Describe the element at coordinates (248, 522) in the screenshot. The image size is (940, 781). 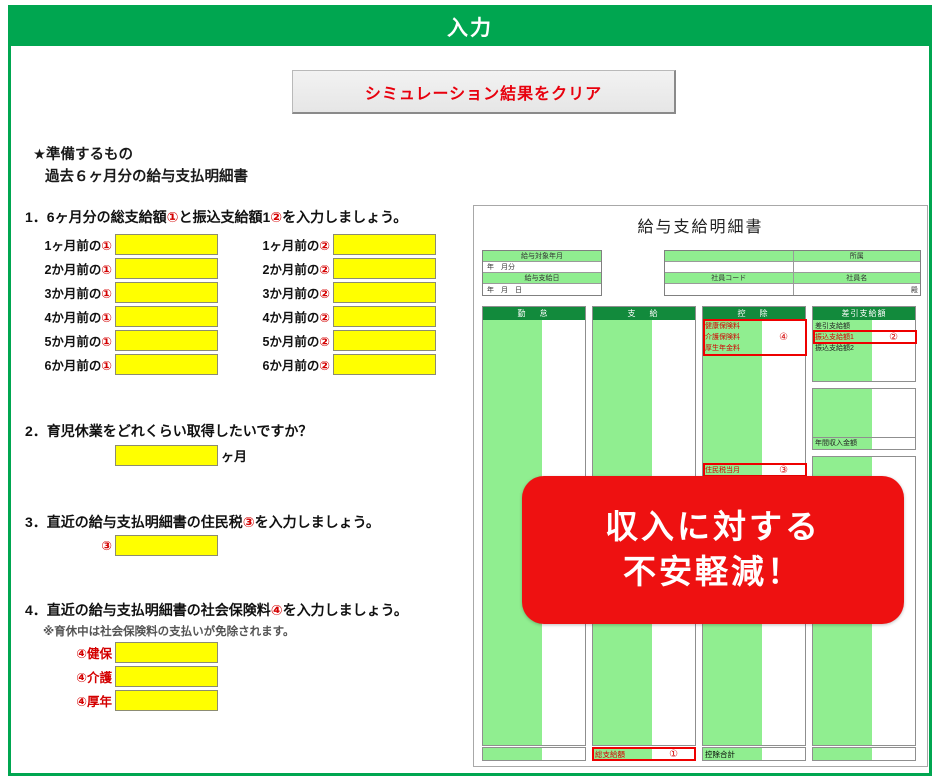
I see `mark-3-icon: ③` at that location.